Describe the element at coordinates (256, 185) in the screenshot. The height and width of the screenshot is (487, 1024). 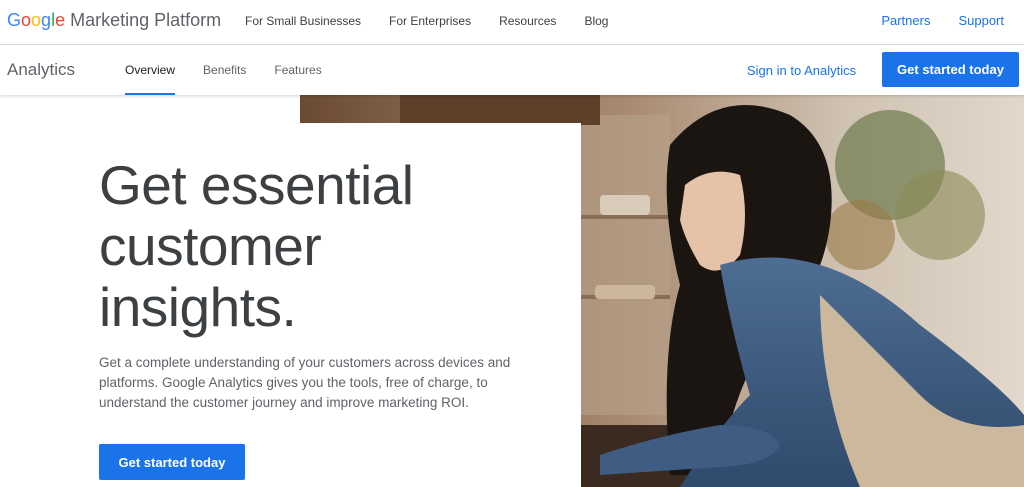
I see `headline-line: Get essential` at that location.